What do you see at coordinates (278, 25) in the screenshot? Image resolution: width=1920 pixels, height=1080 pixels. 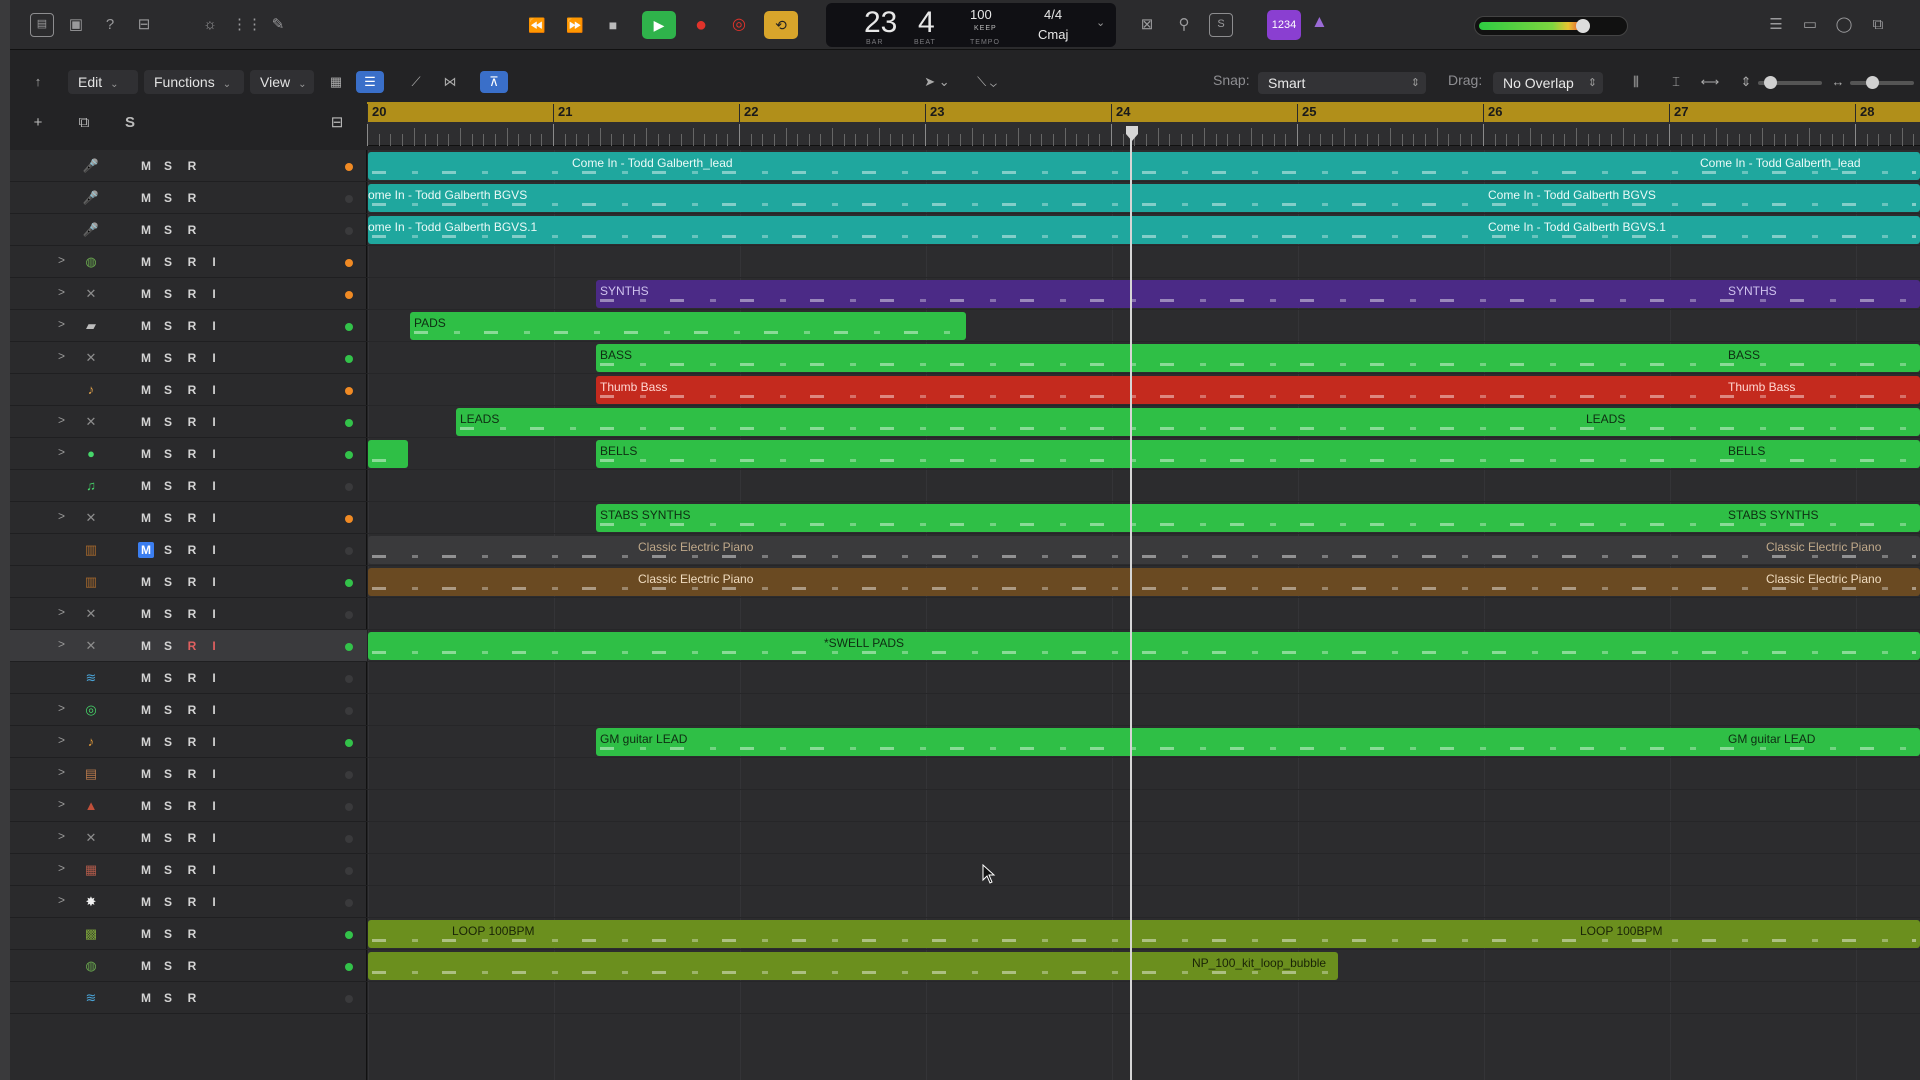 I see `editors-icon: ✎` at bounding box center [278, 25].